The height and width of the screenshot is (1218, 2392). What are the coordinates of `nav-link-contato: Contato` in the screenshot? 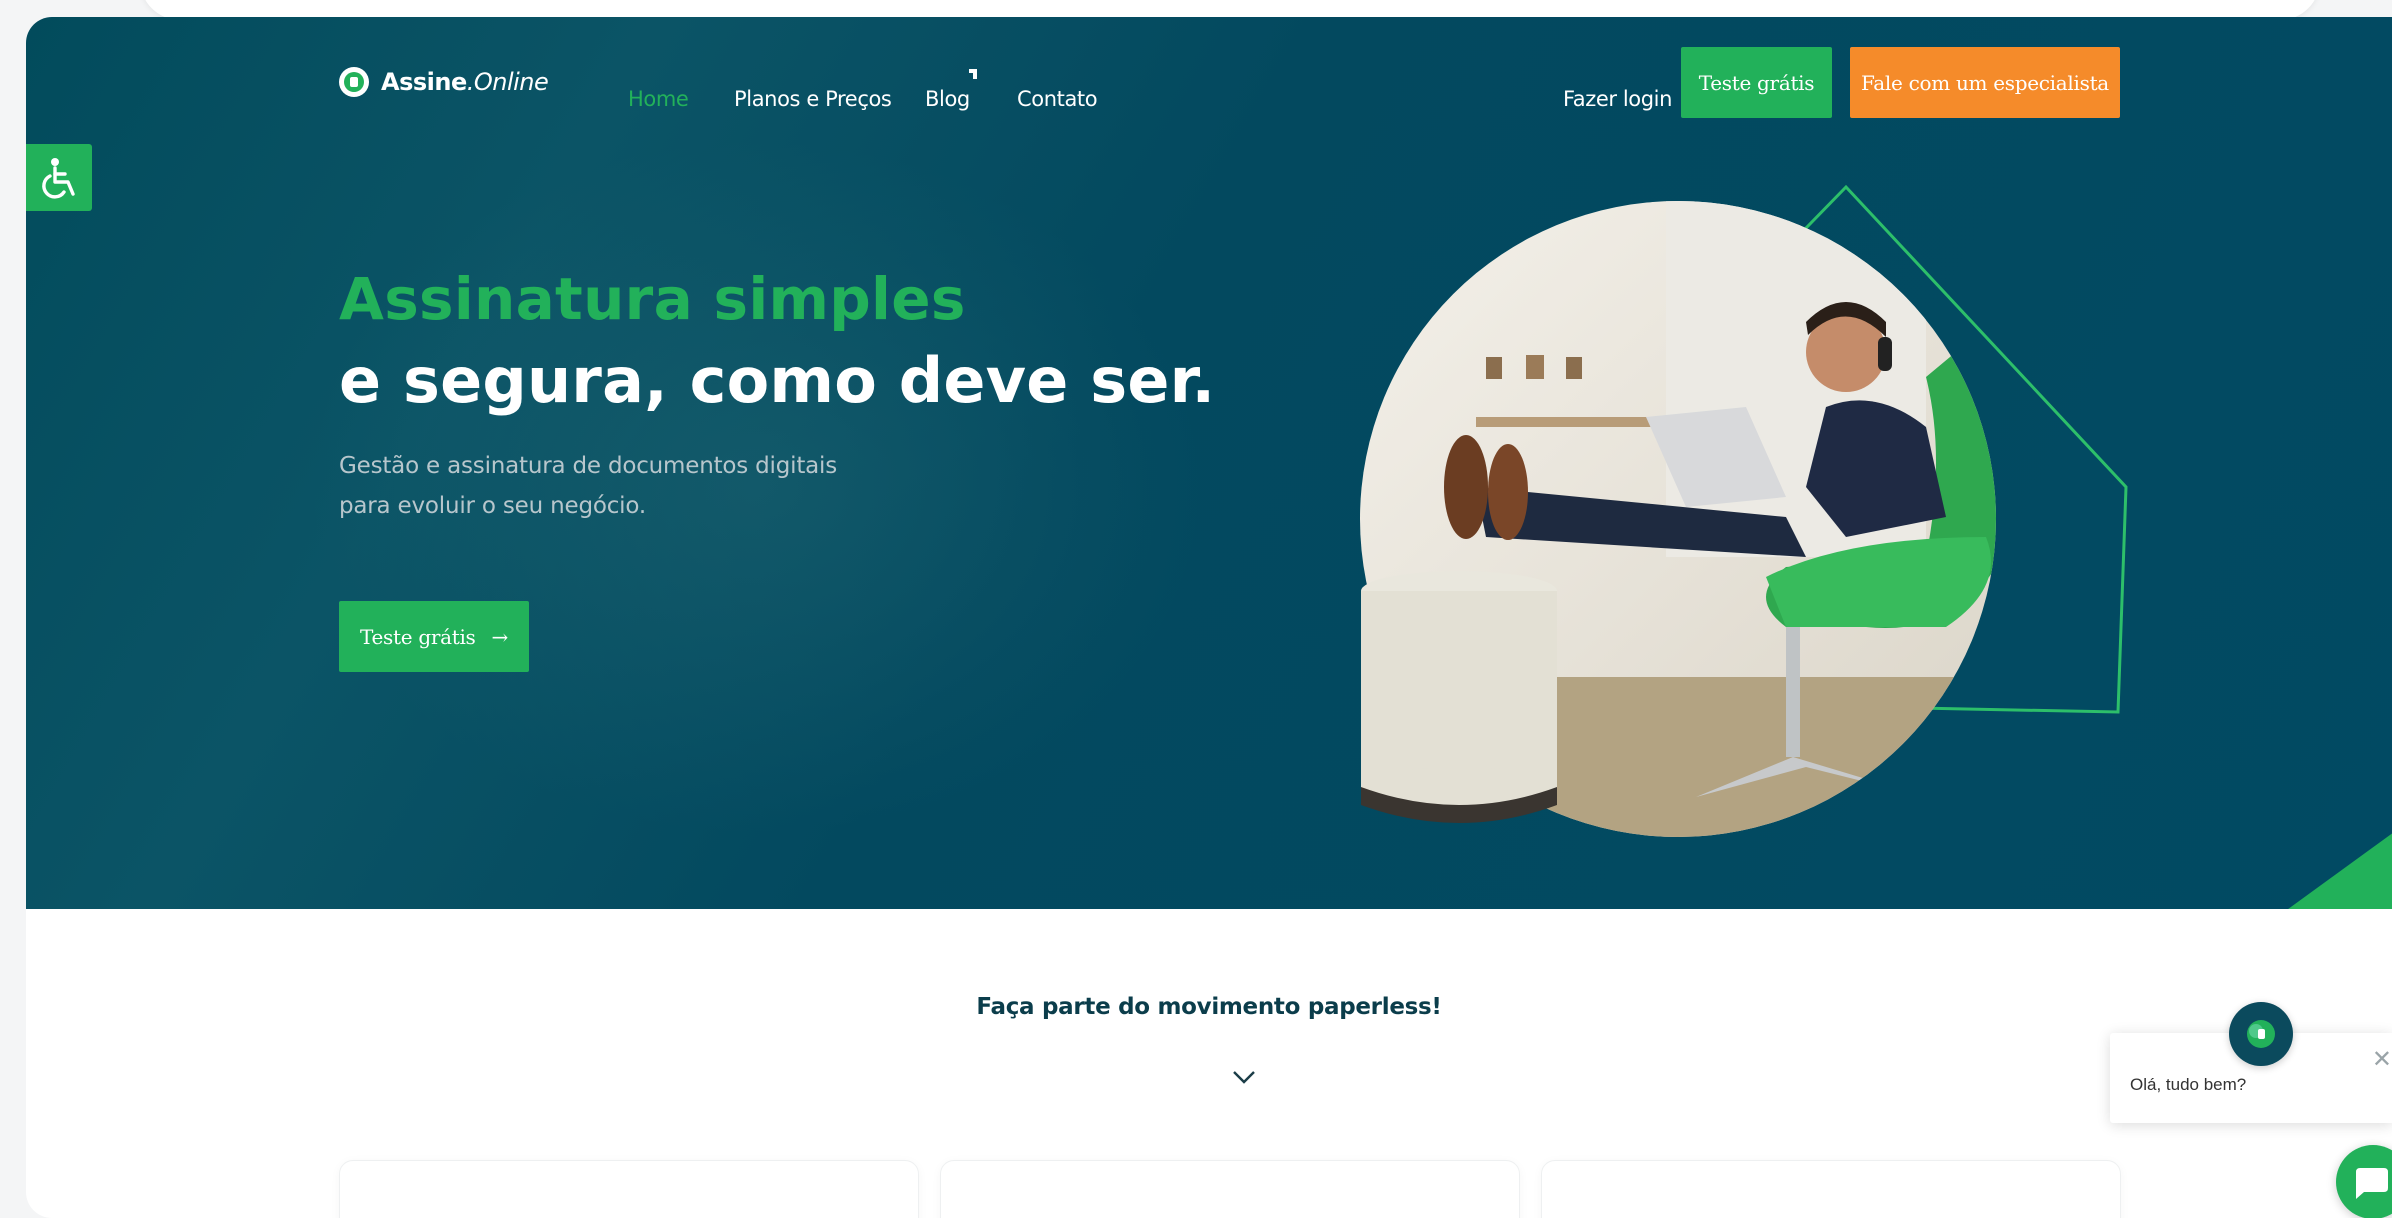 It's located at (1057, 99).